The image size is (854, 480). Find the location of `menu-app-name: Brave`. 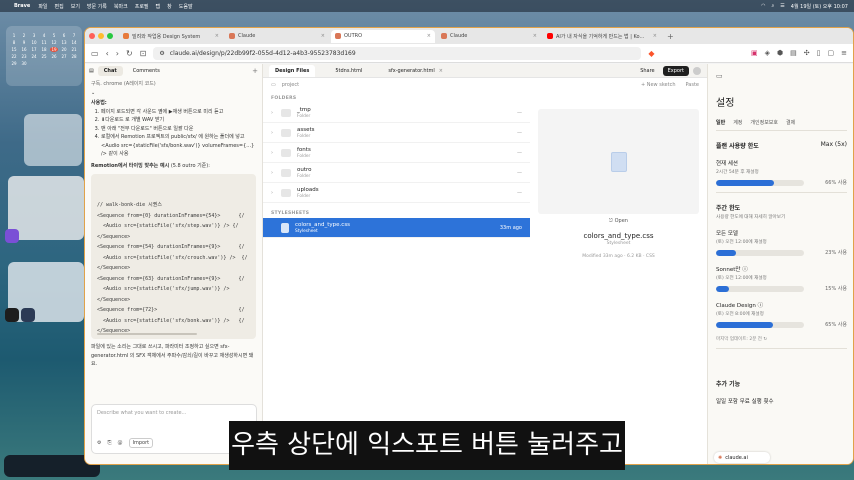

menu-app-name: Brave is located at coordinates (22, 6).